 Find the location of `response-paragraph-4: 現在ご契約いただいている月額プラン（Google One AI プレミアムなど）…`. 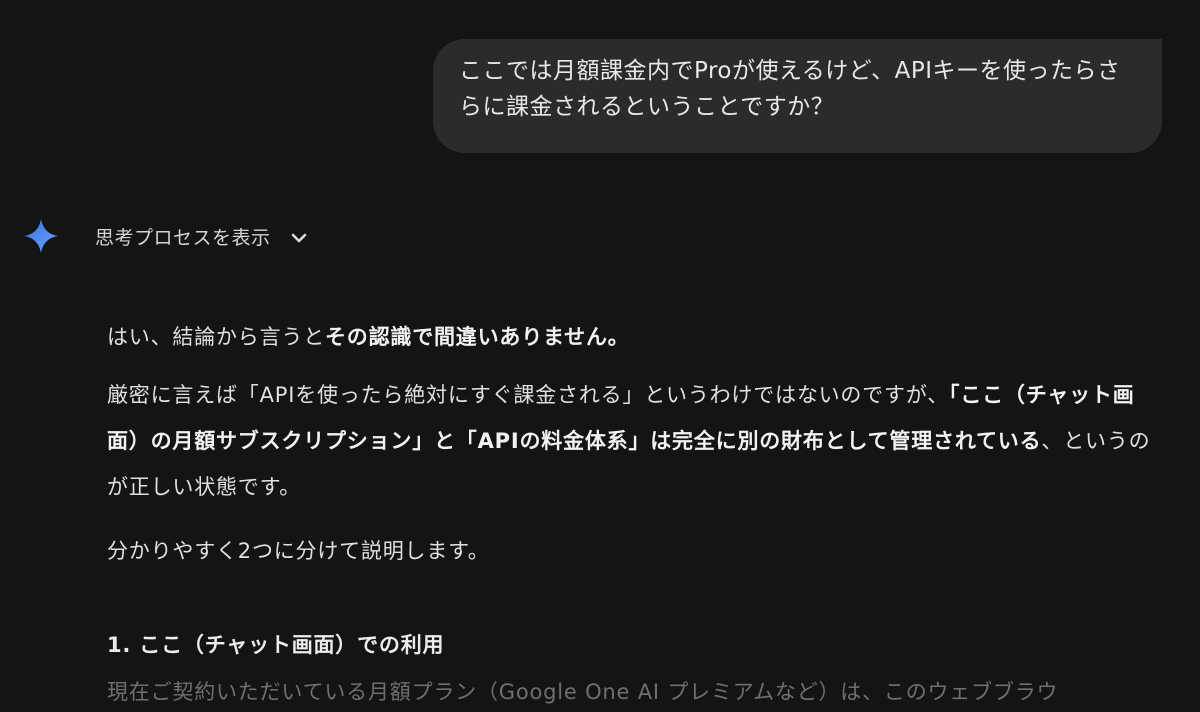

response-paragraph-4: 現在ご契約いただいている月額プラン（Google One AI プレミアムなど）… is located at coordinates (633, 692).